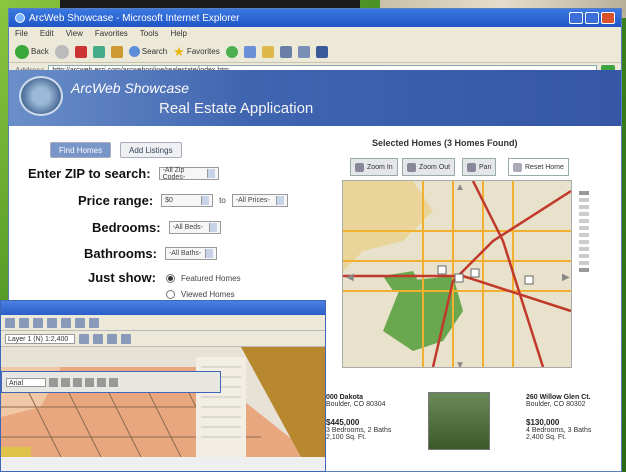  Describe the element at coordinates (285, 51) in the screenshot. I see `print-icon` at that location.